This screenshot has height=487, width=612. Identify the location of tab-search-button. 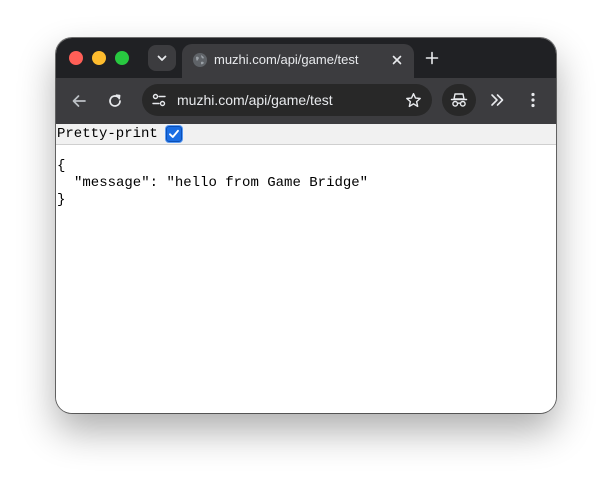
(162, 58).